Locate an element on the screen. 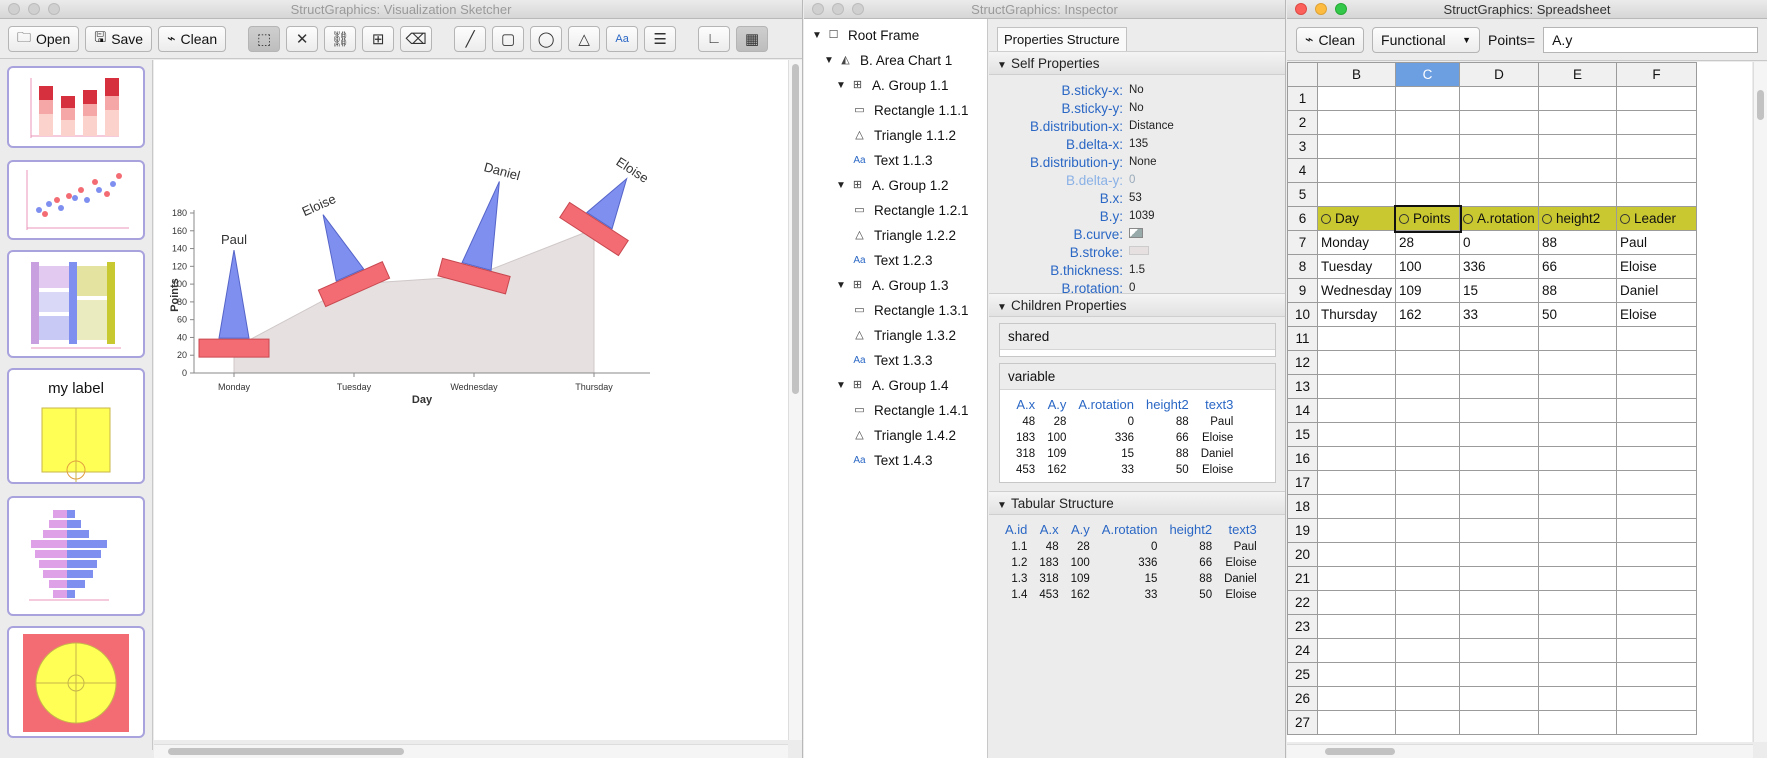  distribute-tool-button: ☰ is located at coordinates (660, 38).